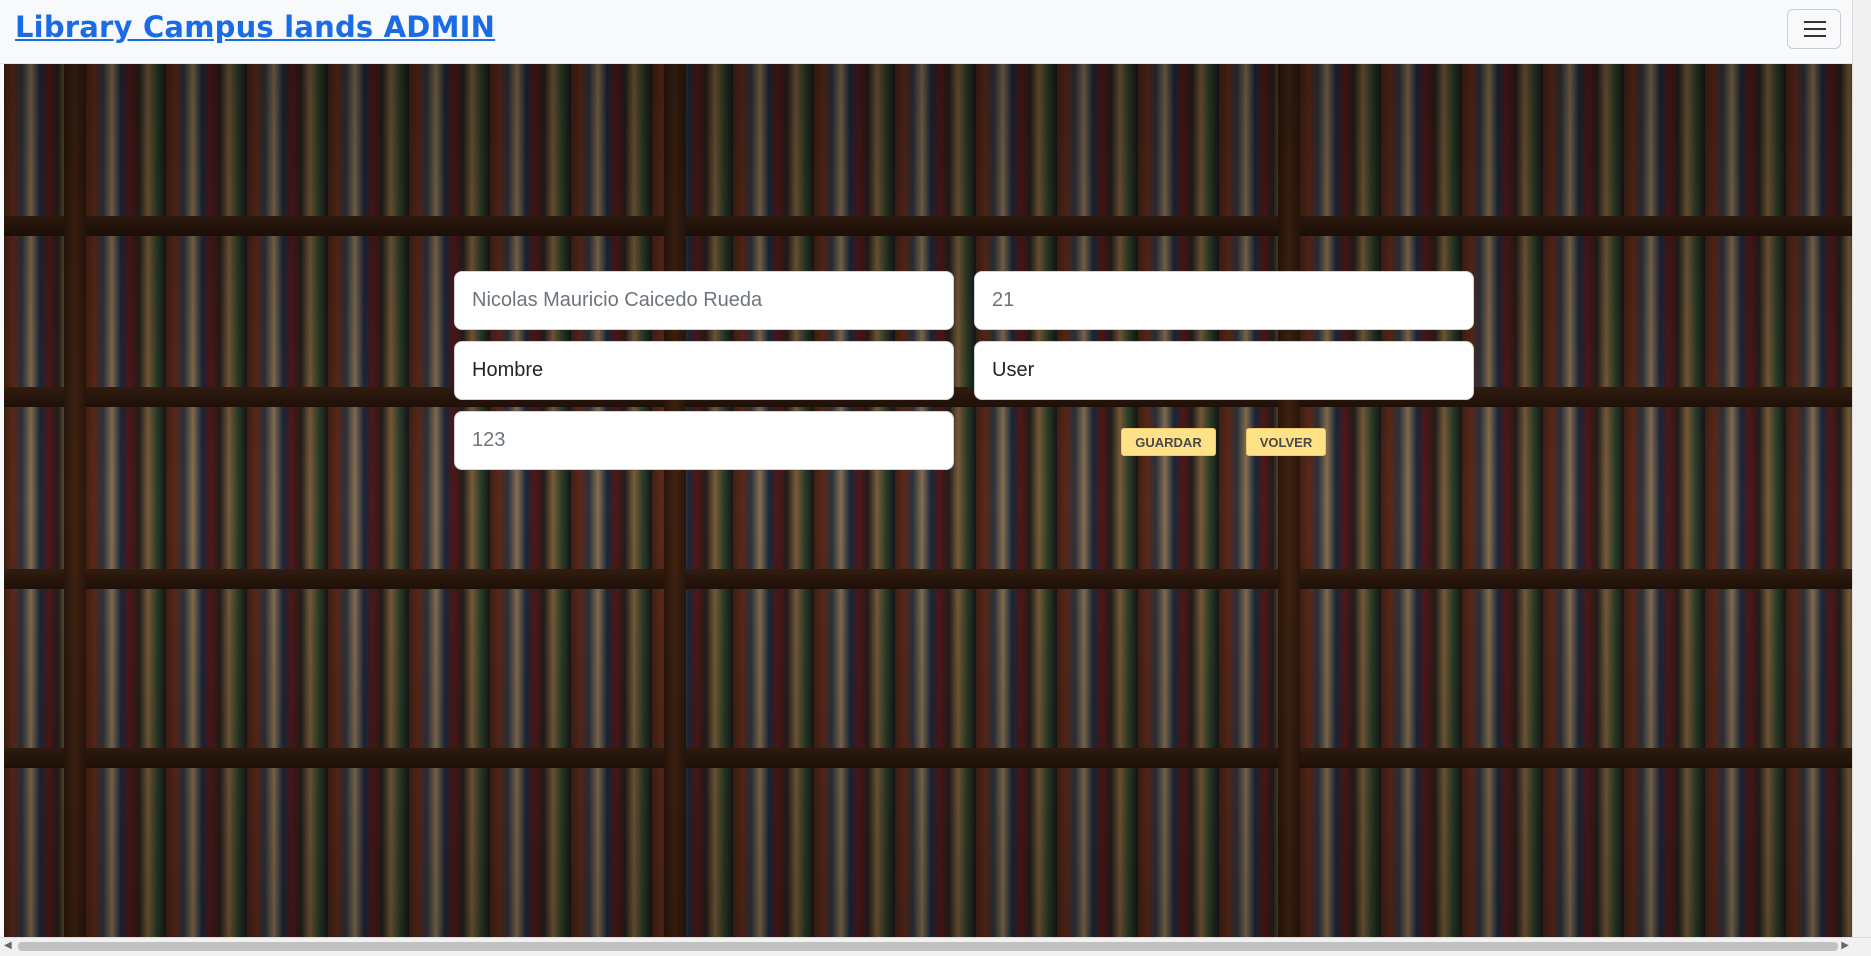 The height and width of the screenshot is (956, 1871). Describe the element at coordinates (1224, 300) in the screenshot. I see `edad-input: 21` at that location.